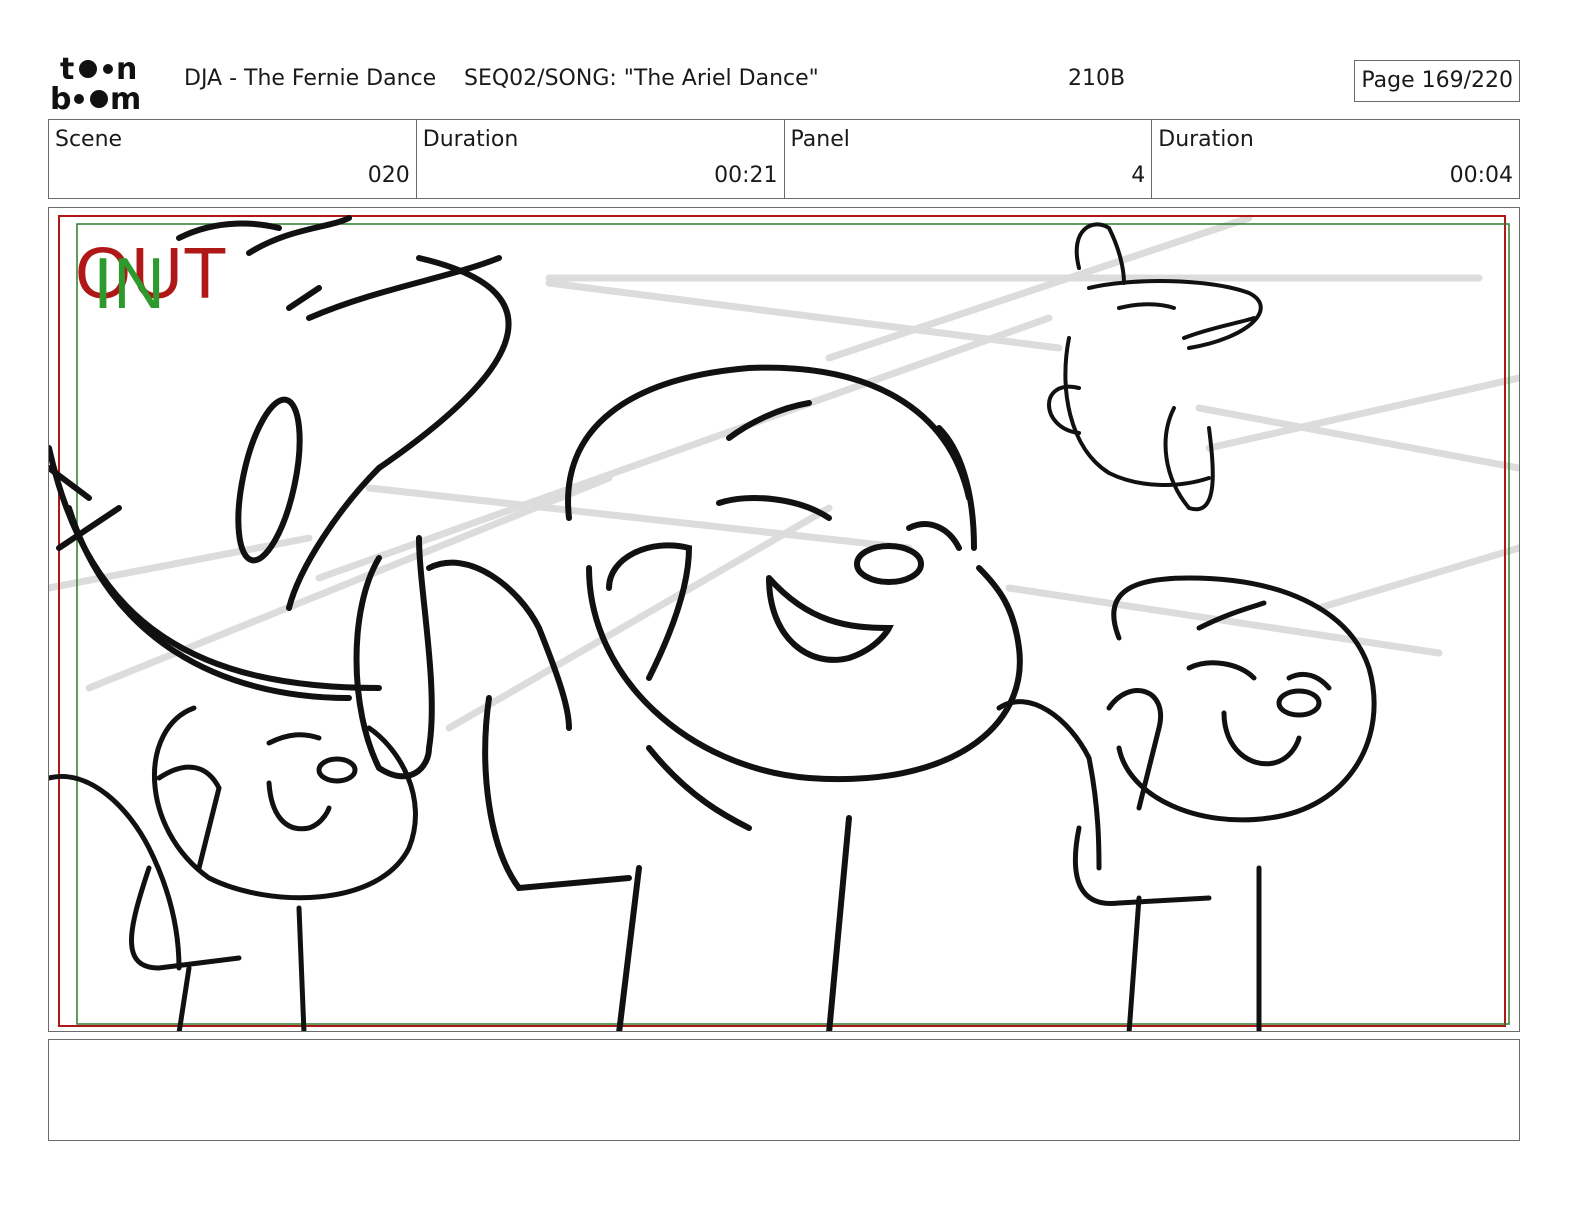  Describe the element at coordinates (388, 175) in the screenshot. I see `scene-value: 020` at that location.